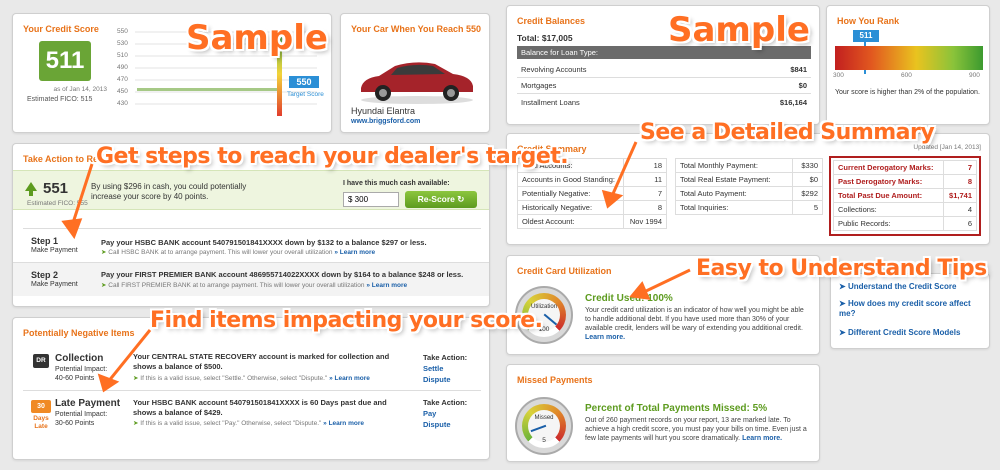 The width and height of the screenshot is (1000, 470). Describe the element at coordinates (564, 271) in the screenshot. I see `utilization-title: Credit Card Utilization` at that location.